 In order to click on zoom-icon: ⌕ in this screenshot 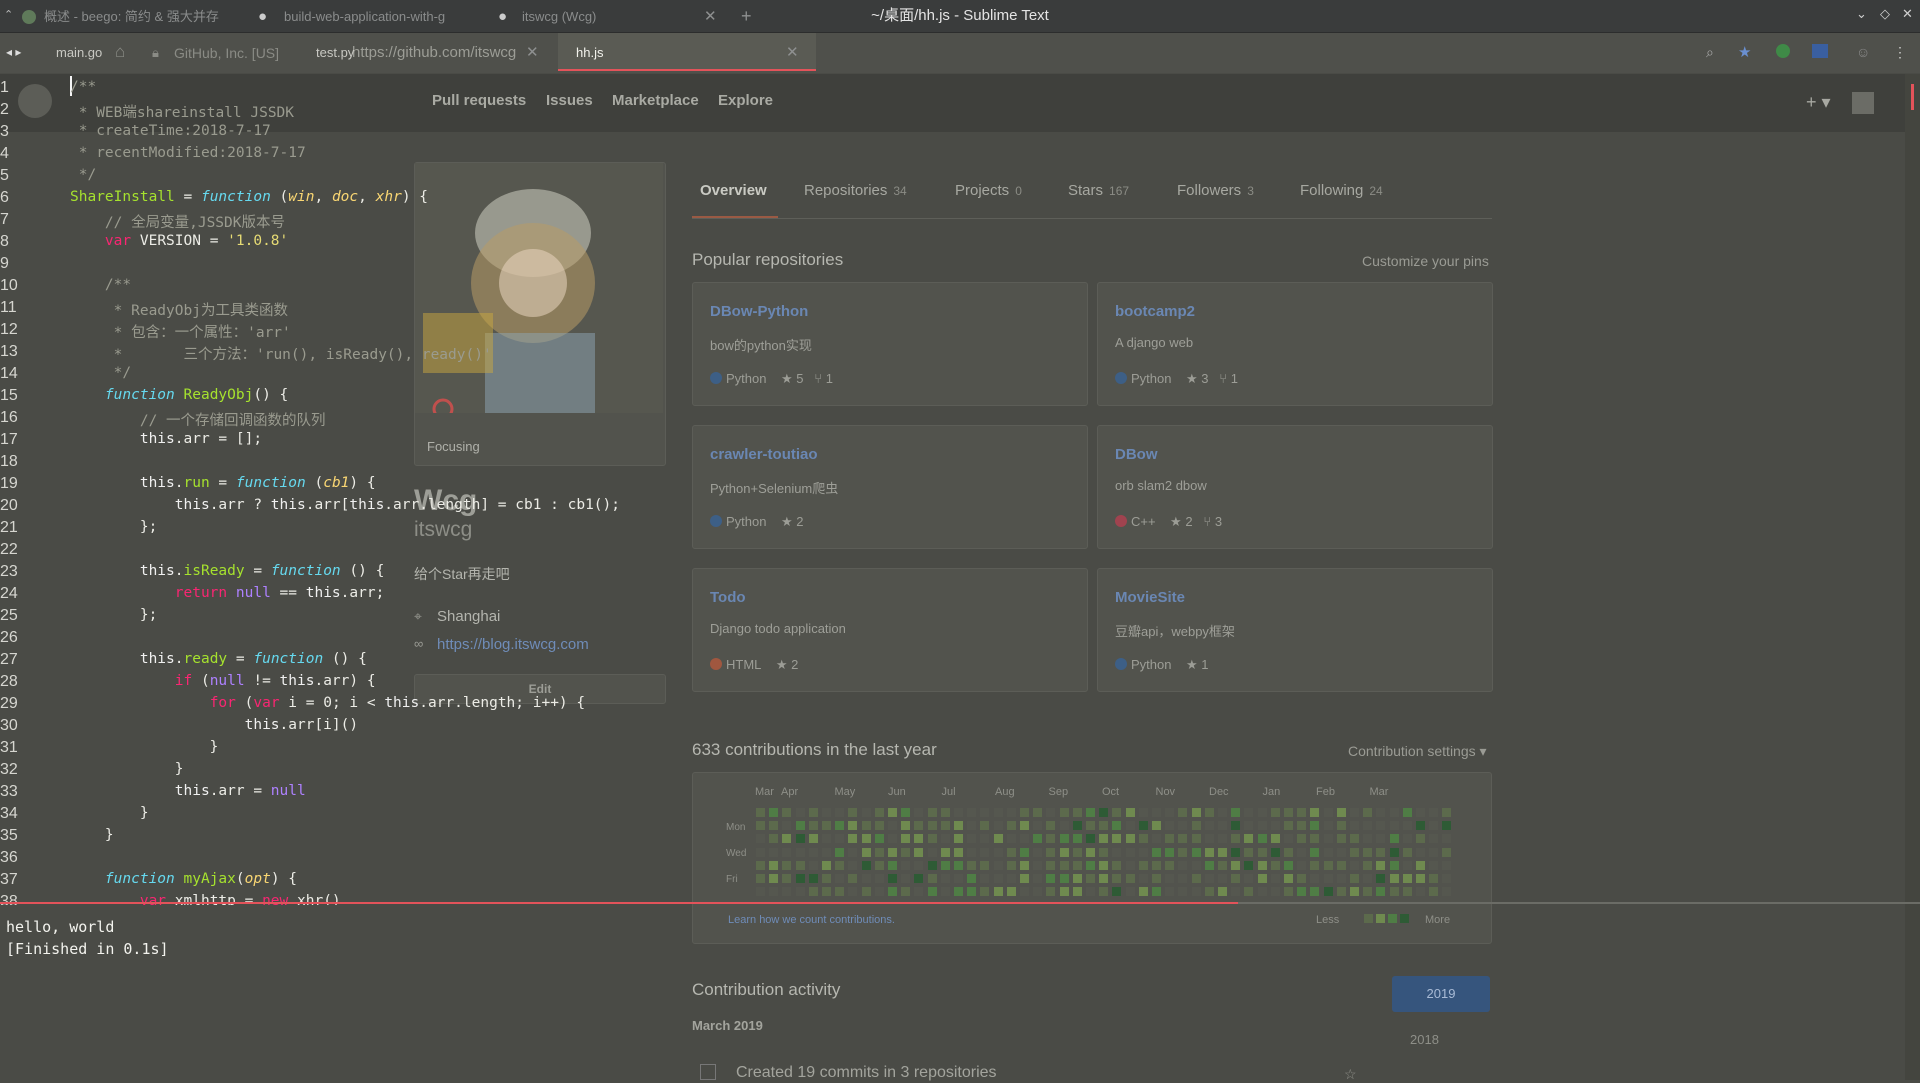, I will do `click(1710, 52)`.